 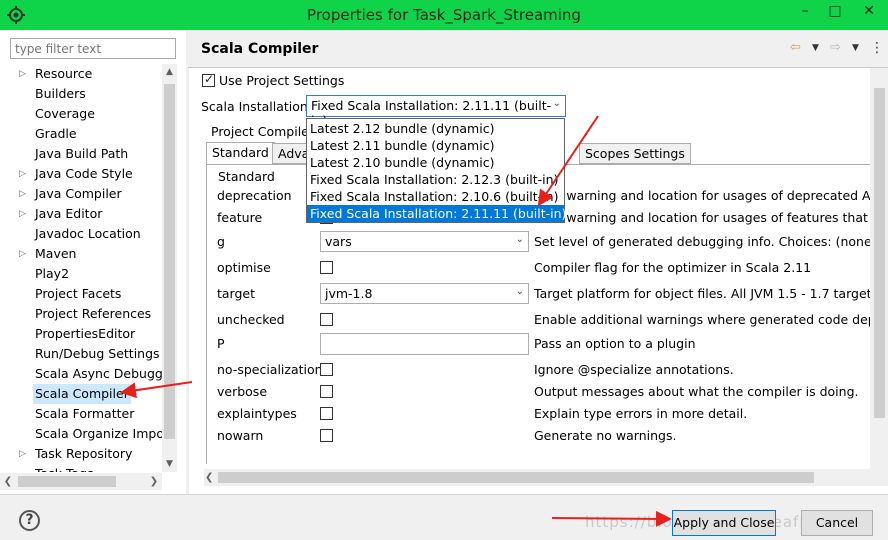 What do you see at coordinates (254, 106) in the screenshot?
I see `scala-installation-label: Scala Installation` at bounding box center [254, 106].